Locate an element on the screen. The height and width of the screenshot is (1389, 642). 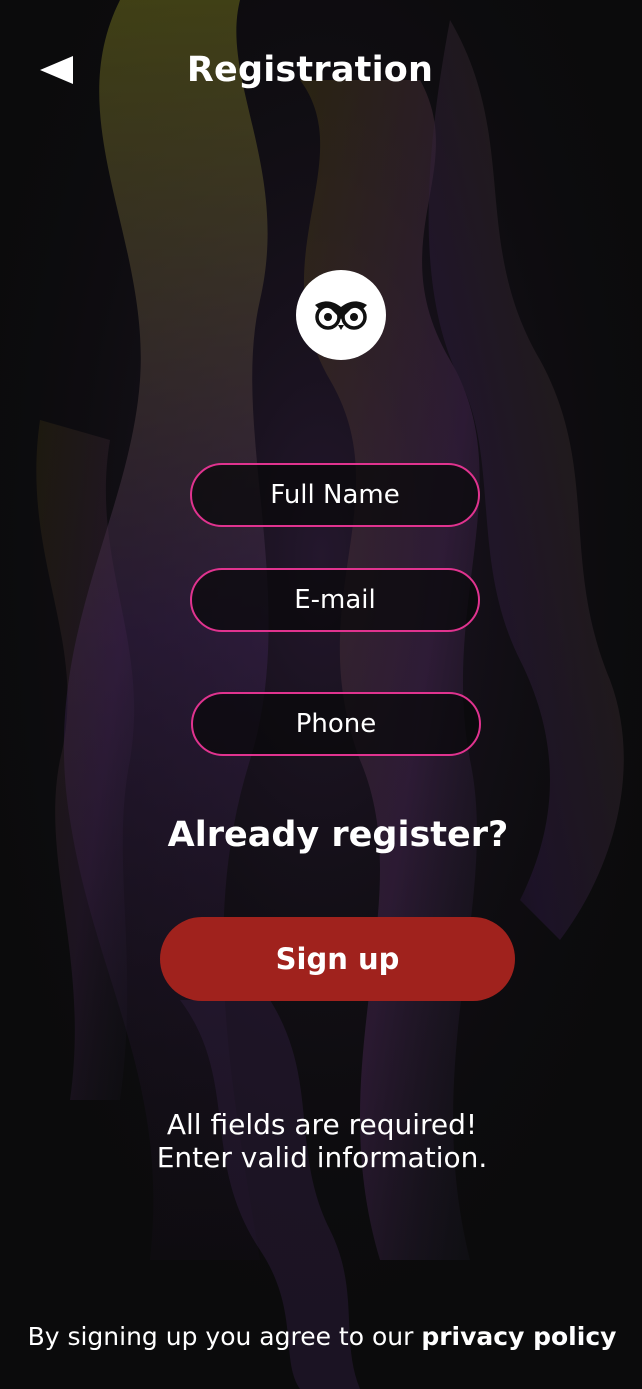
notice-line-1: All fields are required! is located at coordinates (322, 1124).